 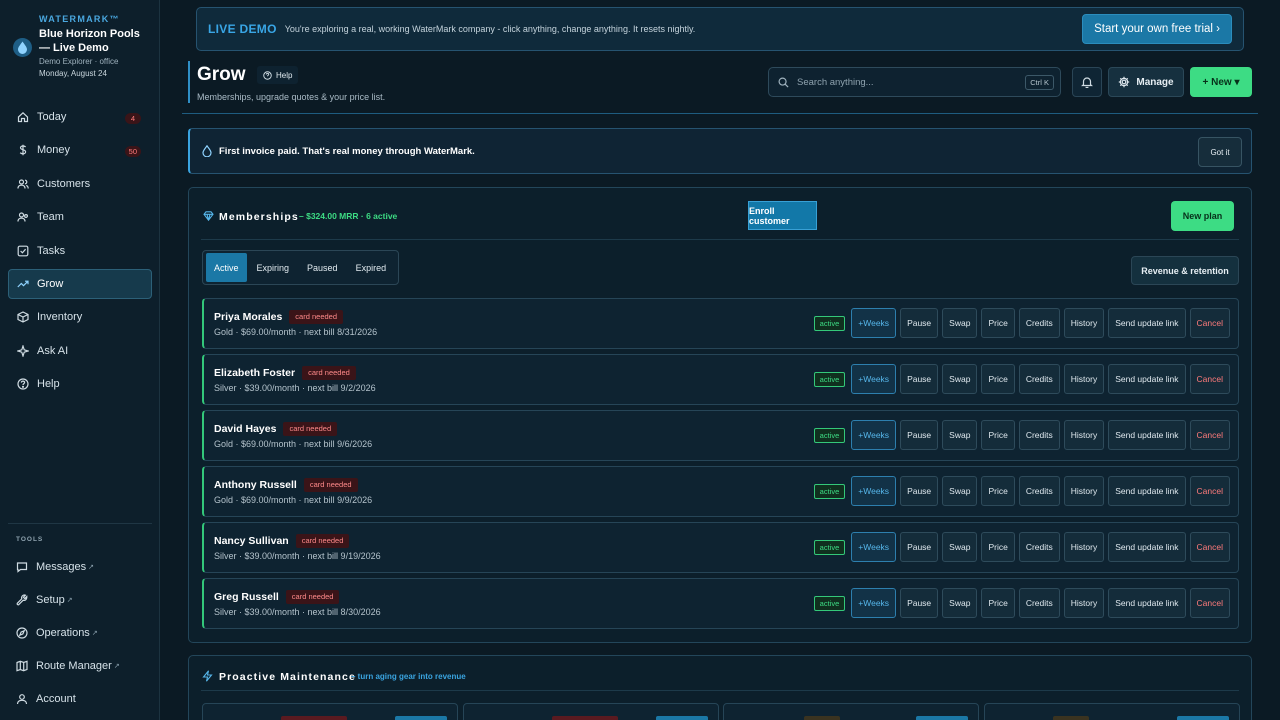 What do you see at coordinates (80, 384) in the screenshot?
I see `sidebar-item-help: Help` at bounding box center [80, 384].